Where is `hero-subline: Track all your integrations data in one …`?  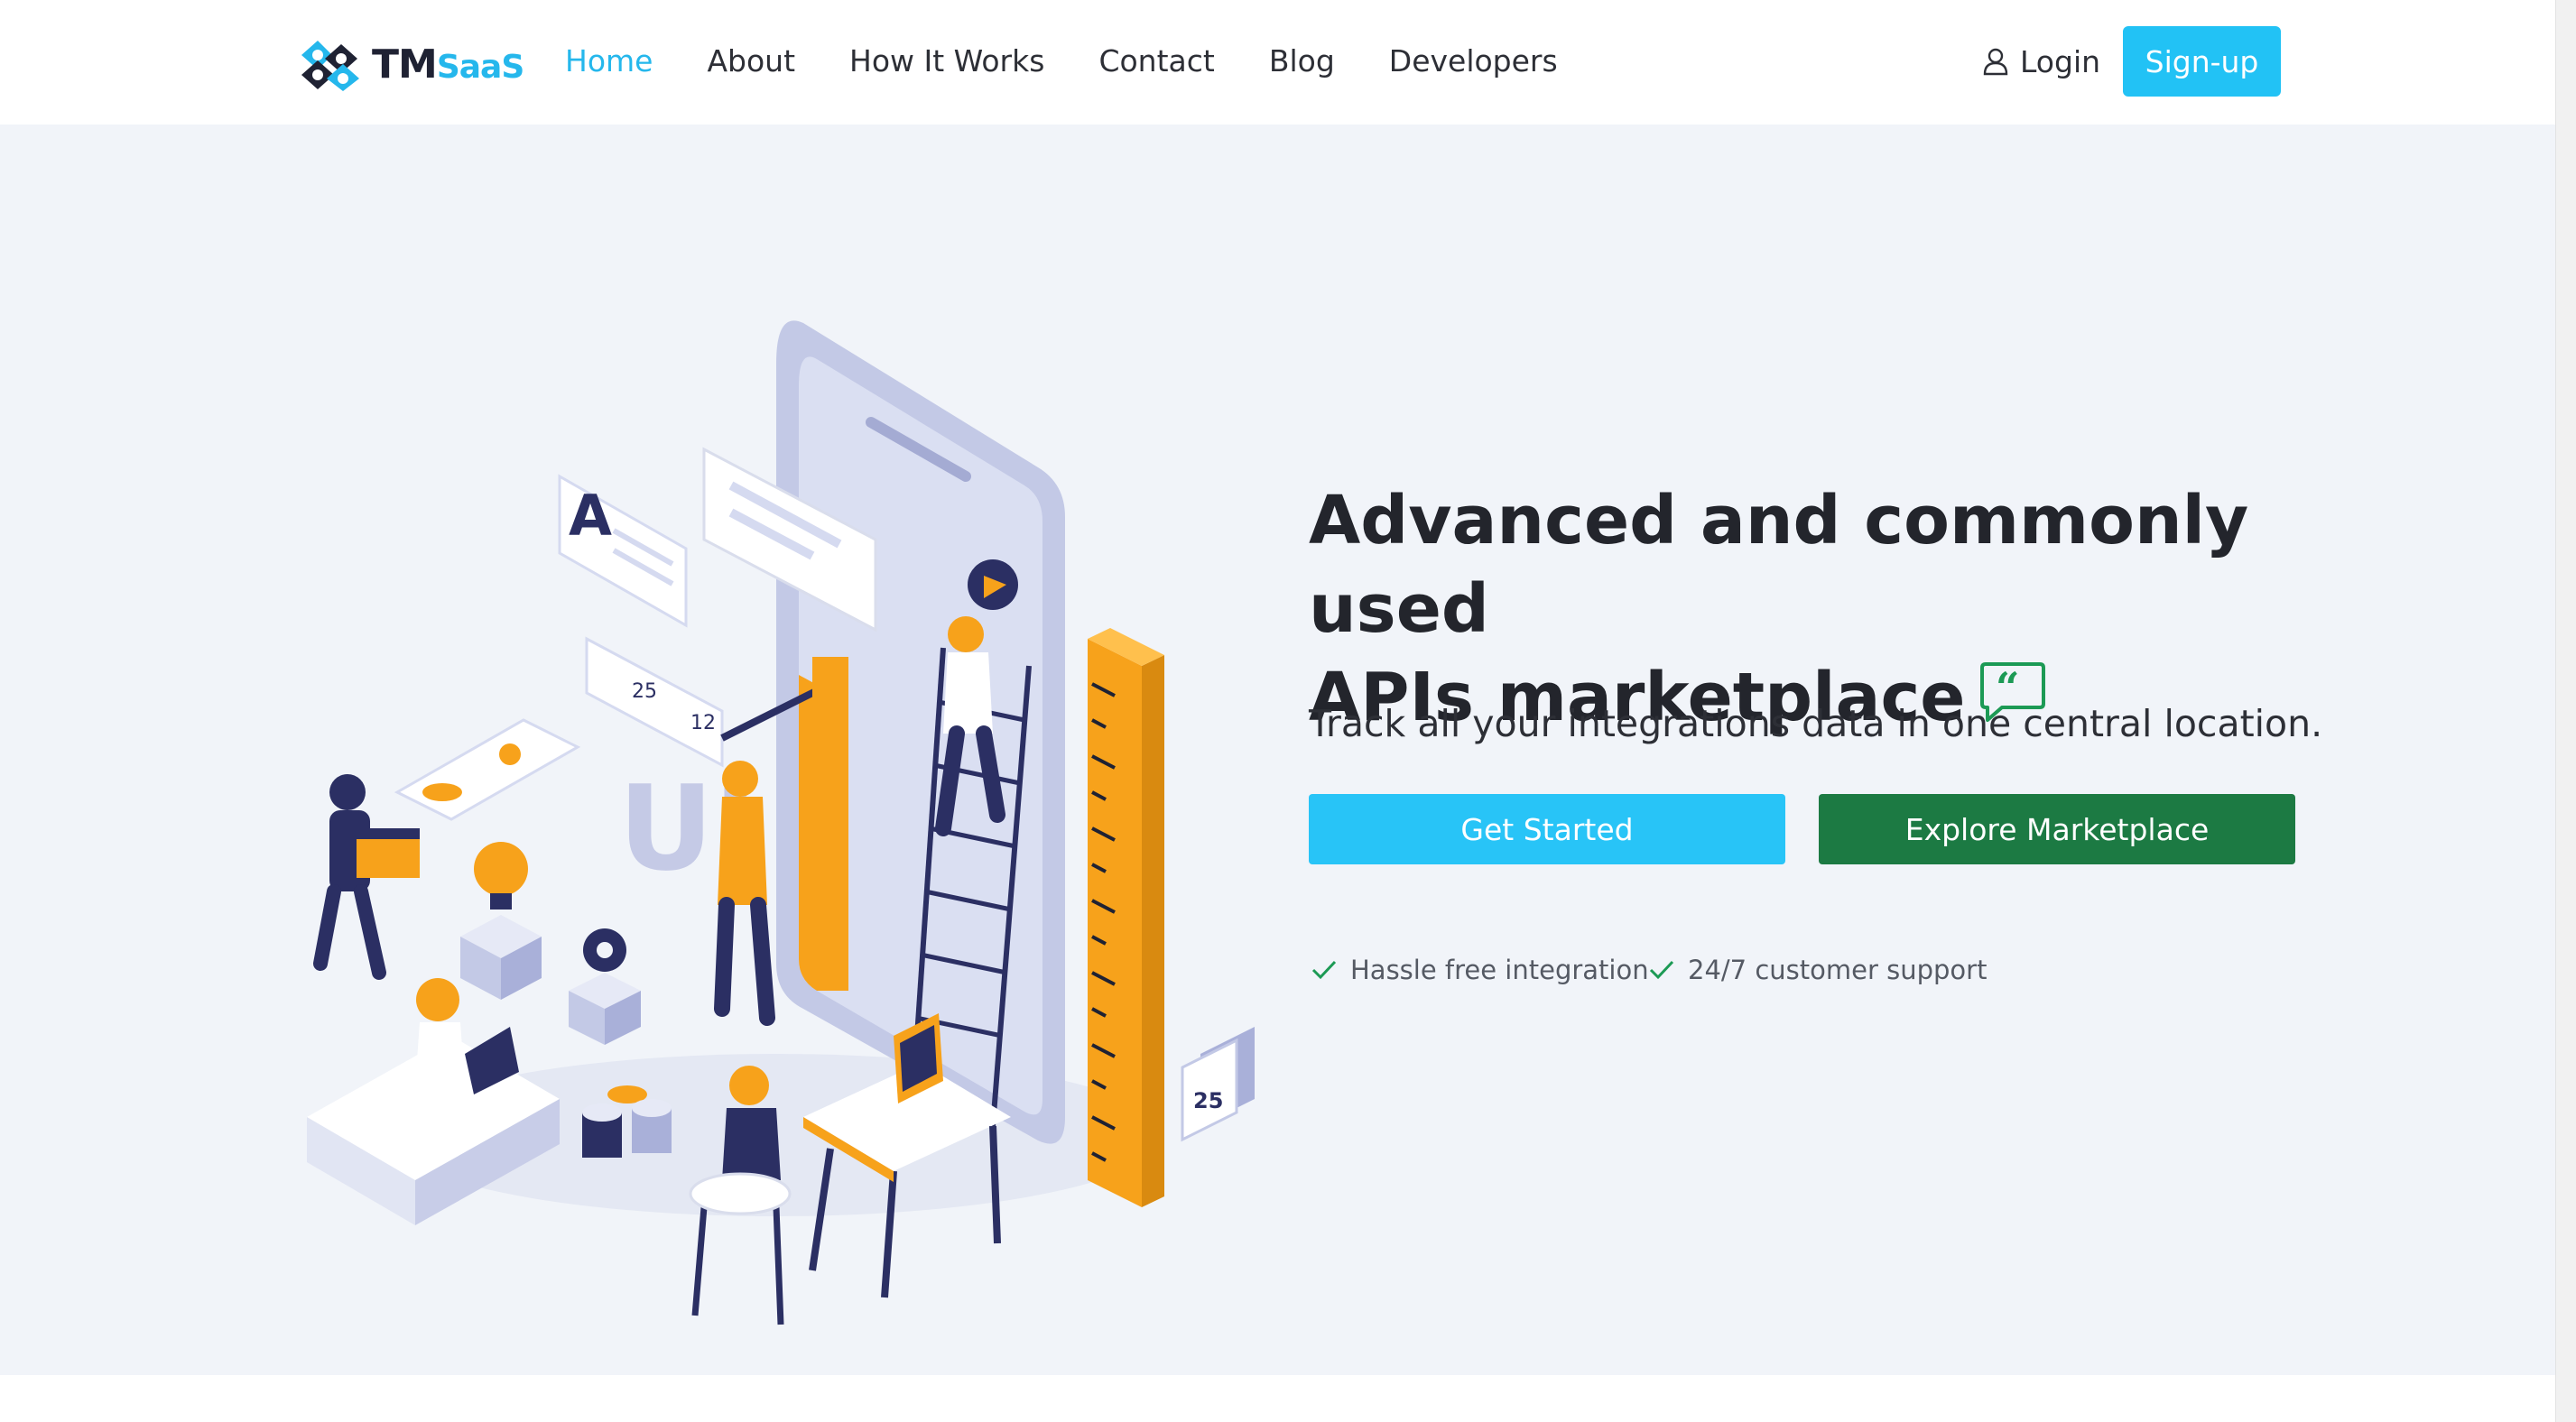
hero-subline: Track all your integrations data in one … is located at coordinates (1816, 723).